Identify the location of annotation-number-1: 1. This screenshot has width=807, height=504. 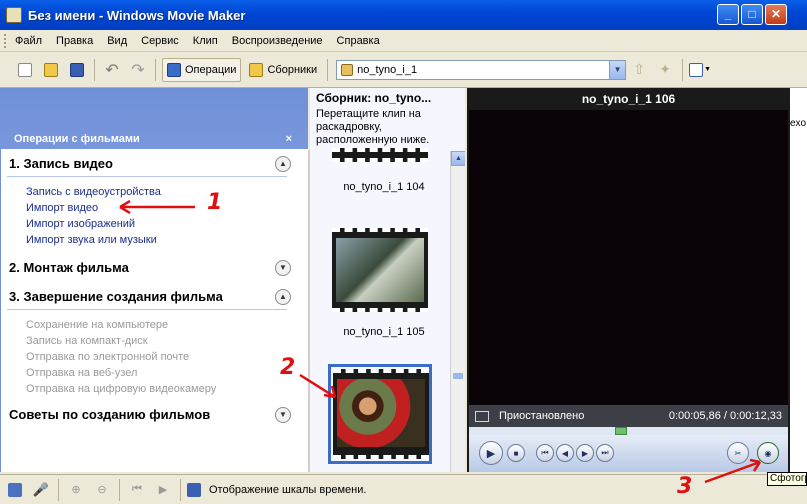
(215, 202).